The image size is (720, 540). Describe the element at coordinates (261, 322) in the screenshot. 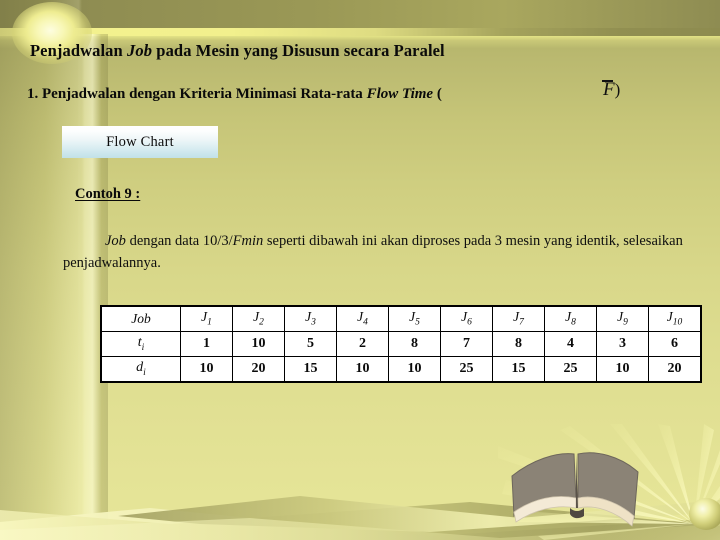

I see `job-header-subscript: 2` at that location.